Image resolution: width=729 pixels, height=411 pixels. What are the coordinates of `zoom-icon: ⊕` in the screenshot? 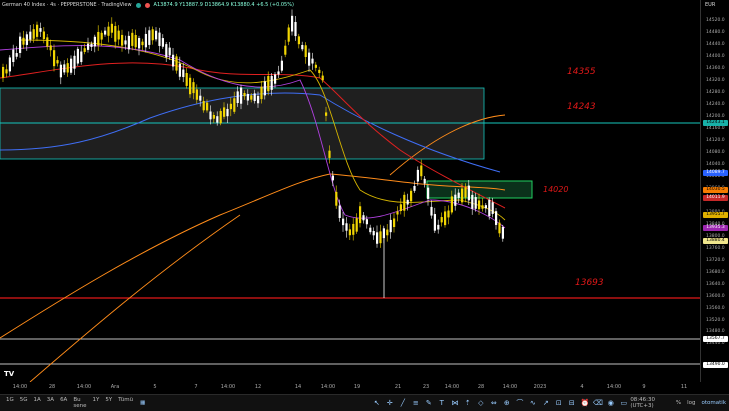 It's located at (506, 403).